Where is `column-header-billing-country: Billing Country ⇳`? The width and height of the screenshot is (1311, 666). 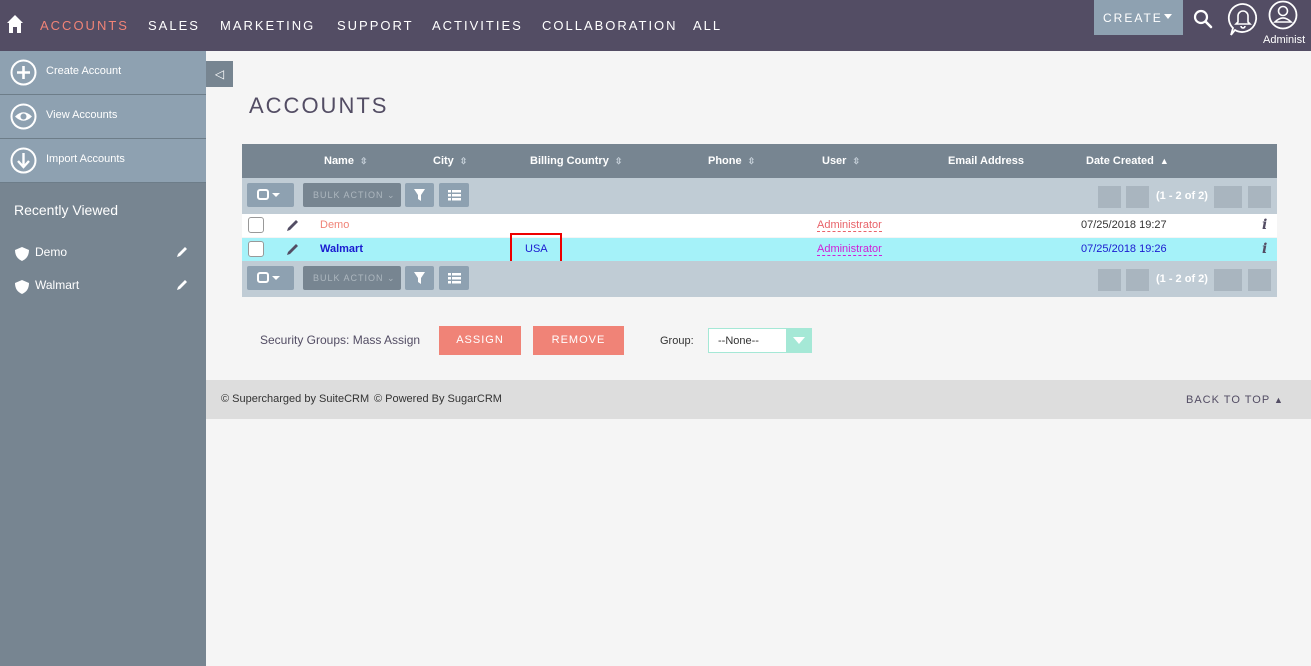
column-header-billing-country: Billing Country ⇳ is located at coordinates (576, 161).